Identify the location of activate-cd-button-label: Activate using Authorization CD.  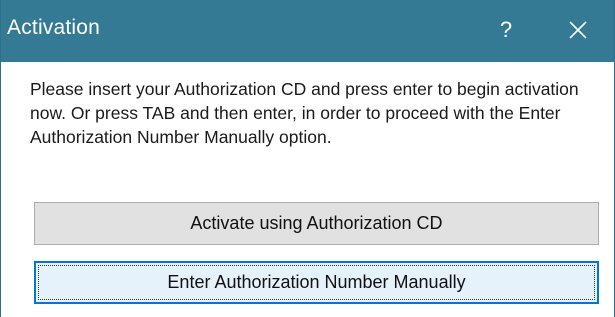
(316, 223).